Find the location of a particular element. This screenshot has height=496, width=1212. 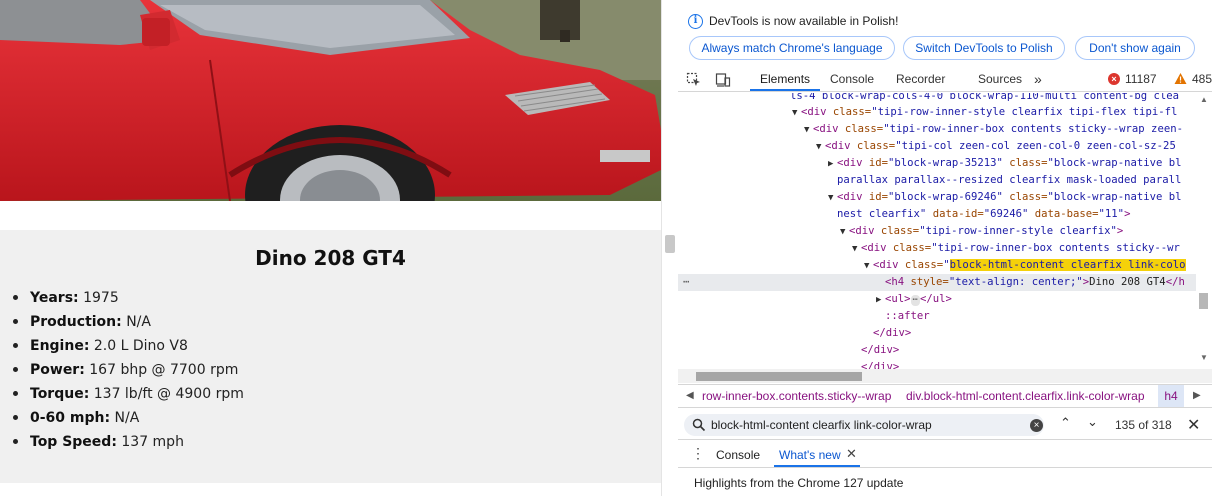

attr-value: "block-wrap-native bl is located at coordinates (1114, 197).